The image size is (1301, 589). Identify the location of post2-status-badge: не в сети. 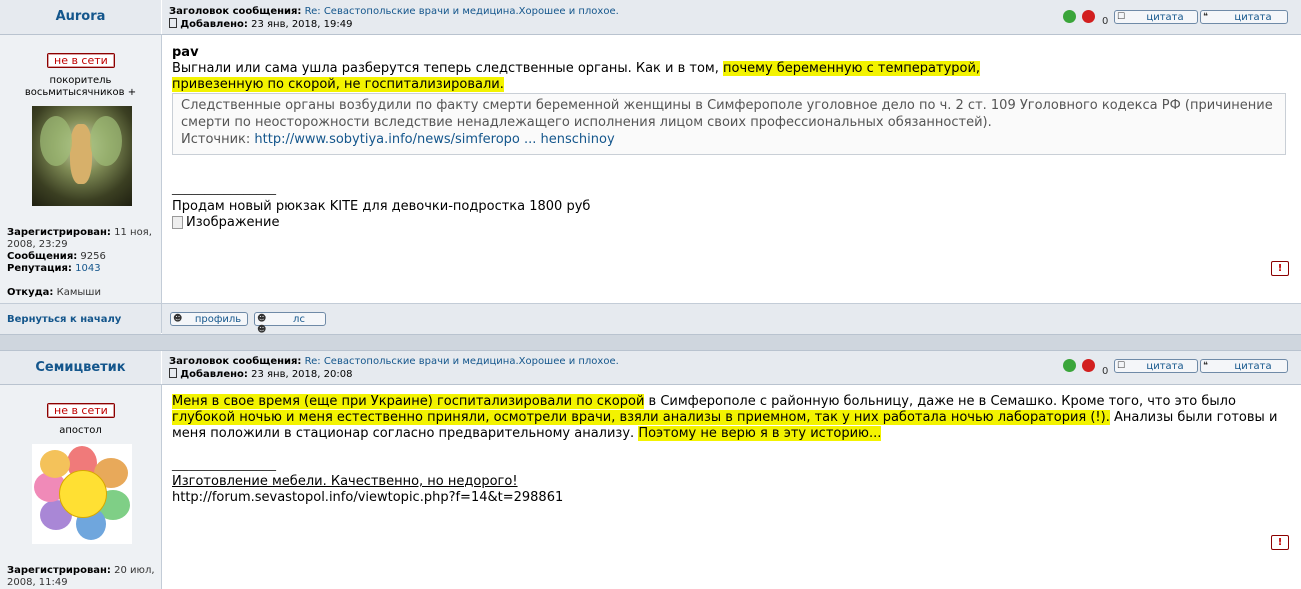
(81, 408).